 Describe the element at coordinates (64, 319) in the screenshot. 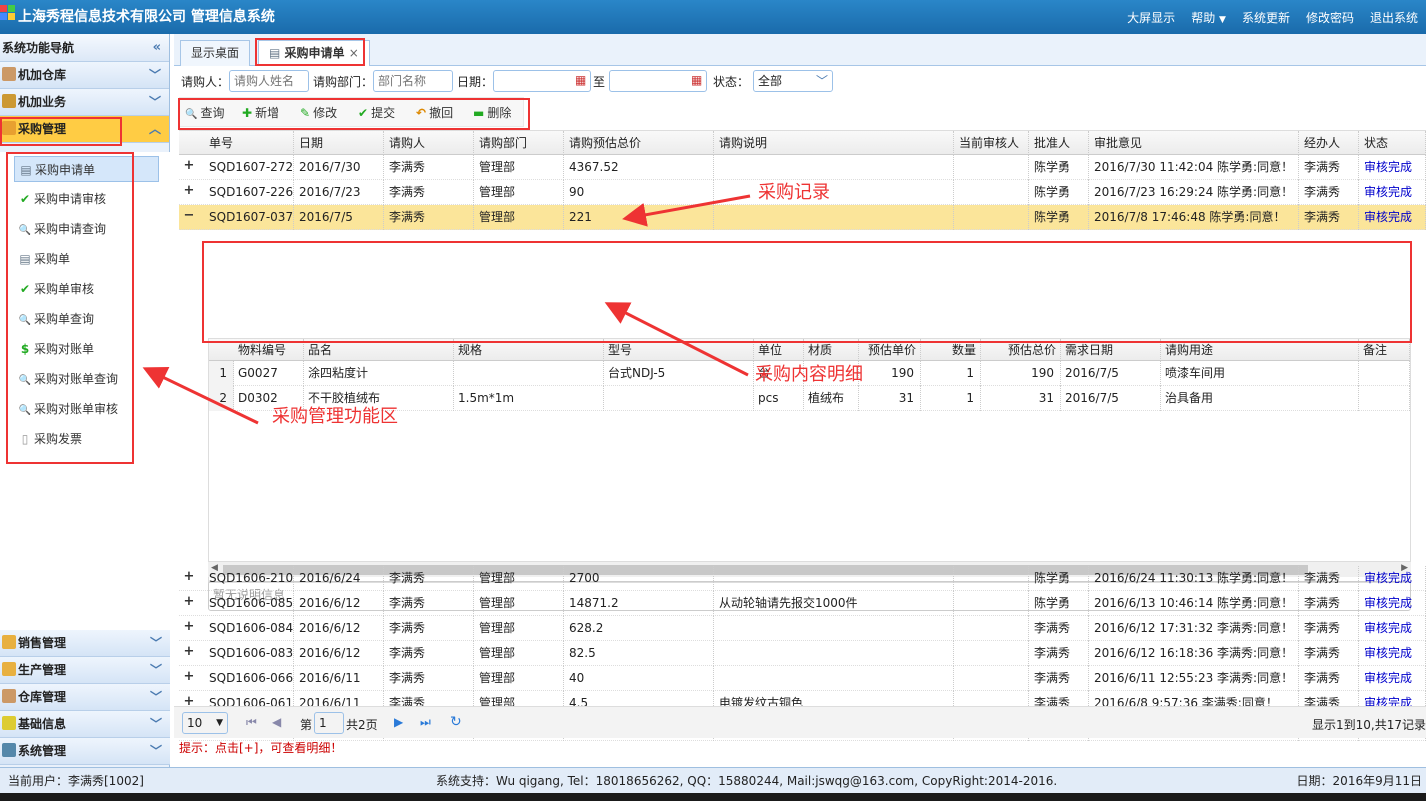

I see `item-label: 采购单查询` at that location.